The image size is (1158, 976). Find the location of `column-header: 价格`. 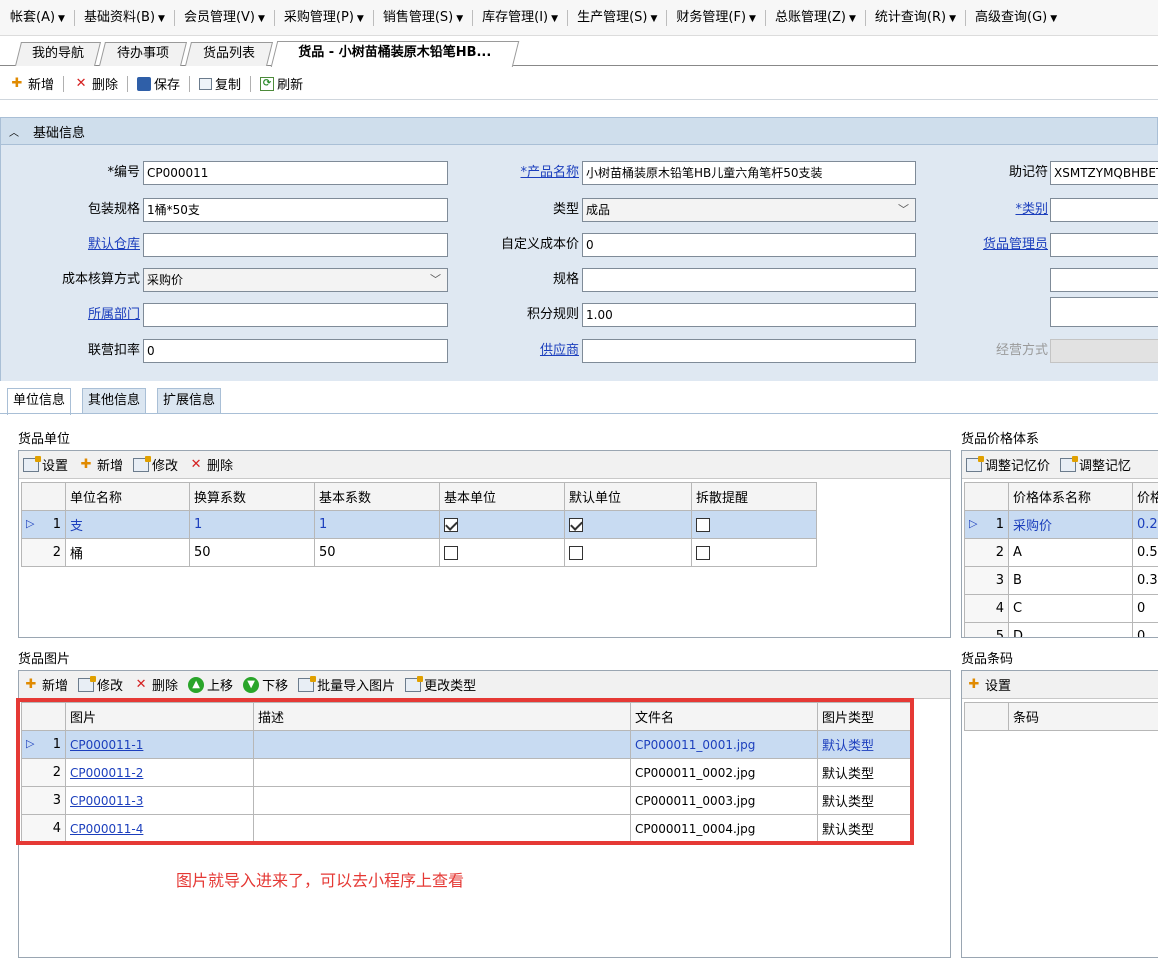

column-header: 价格 is located at coordinates (1145, 496).